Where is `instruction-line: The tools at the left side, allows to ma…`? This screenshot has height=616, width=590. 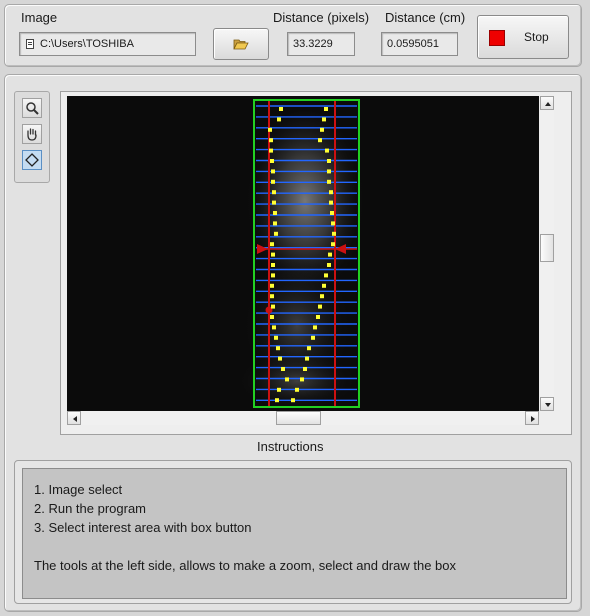
instruction-line: The tools at the left side, allows to ma… is located at coordinates (245, 565).